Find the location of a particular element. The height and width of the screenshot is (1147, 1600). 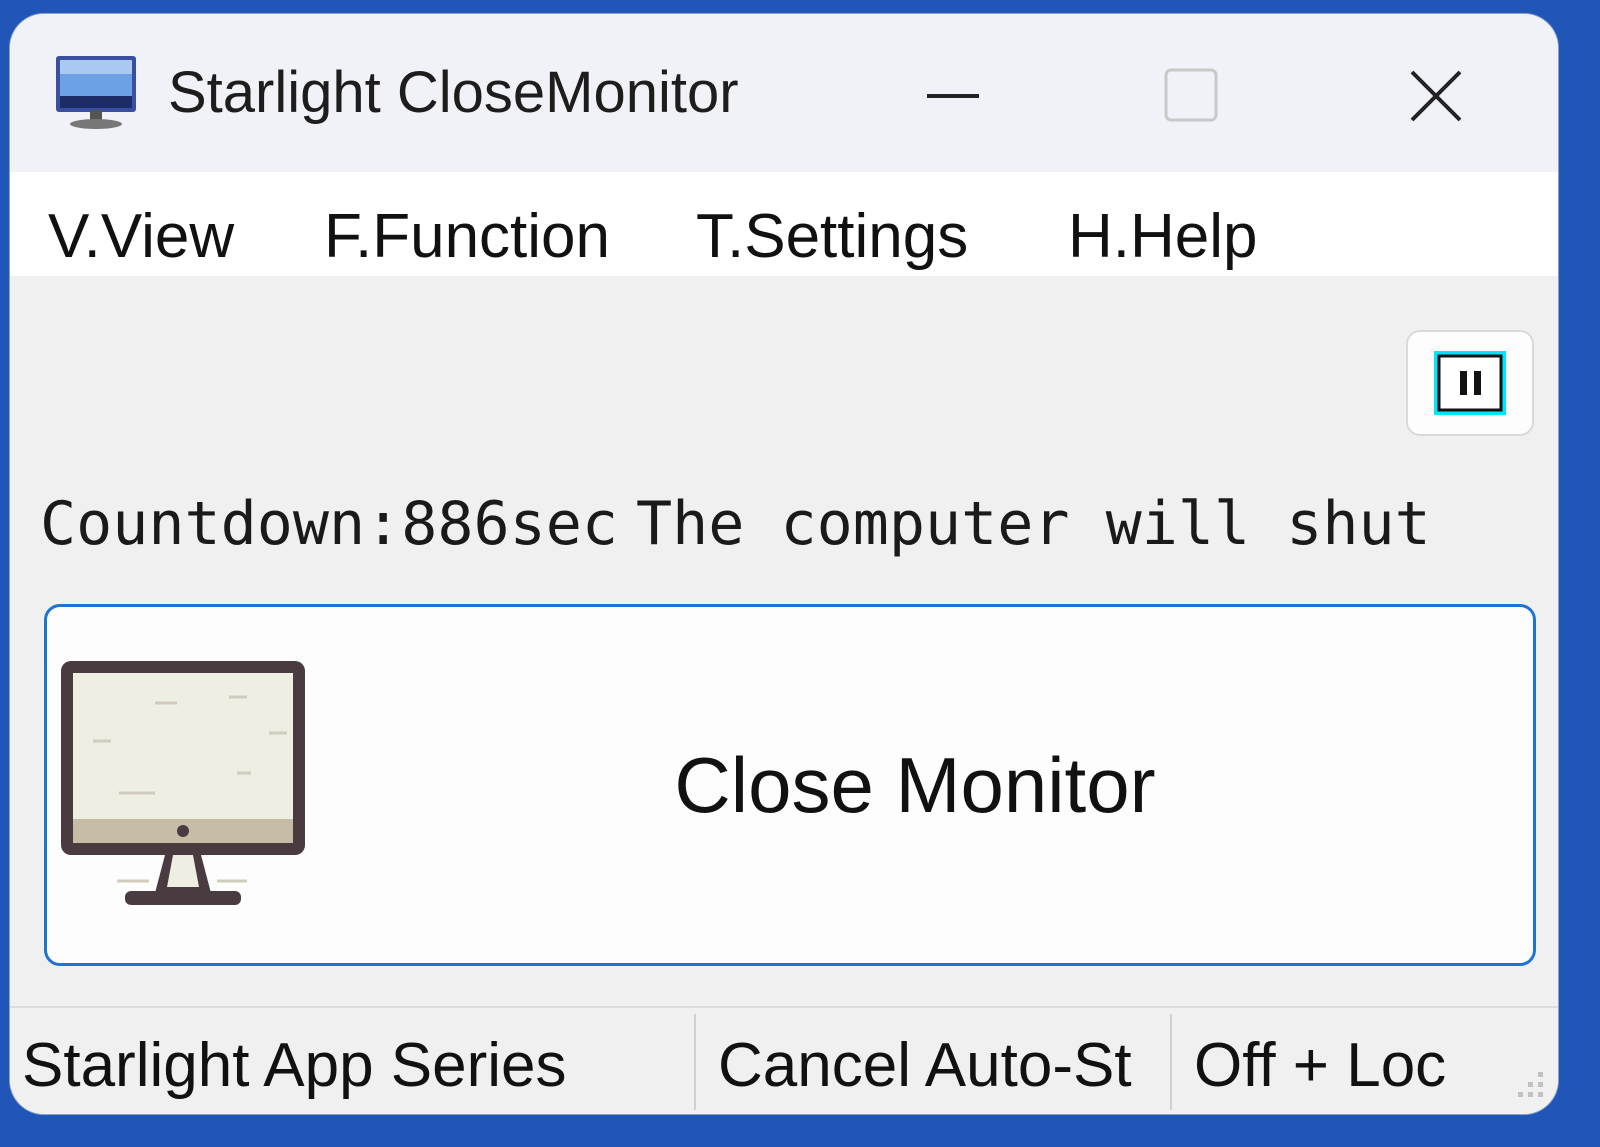

countdown-text: Countdown: 886 sec The computer will shut is located at coordinates (795, 524).